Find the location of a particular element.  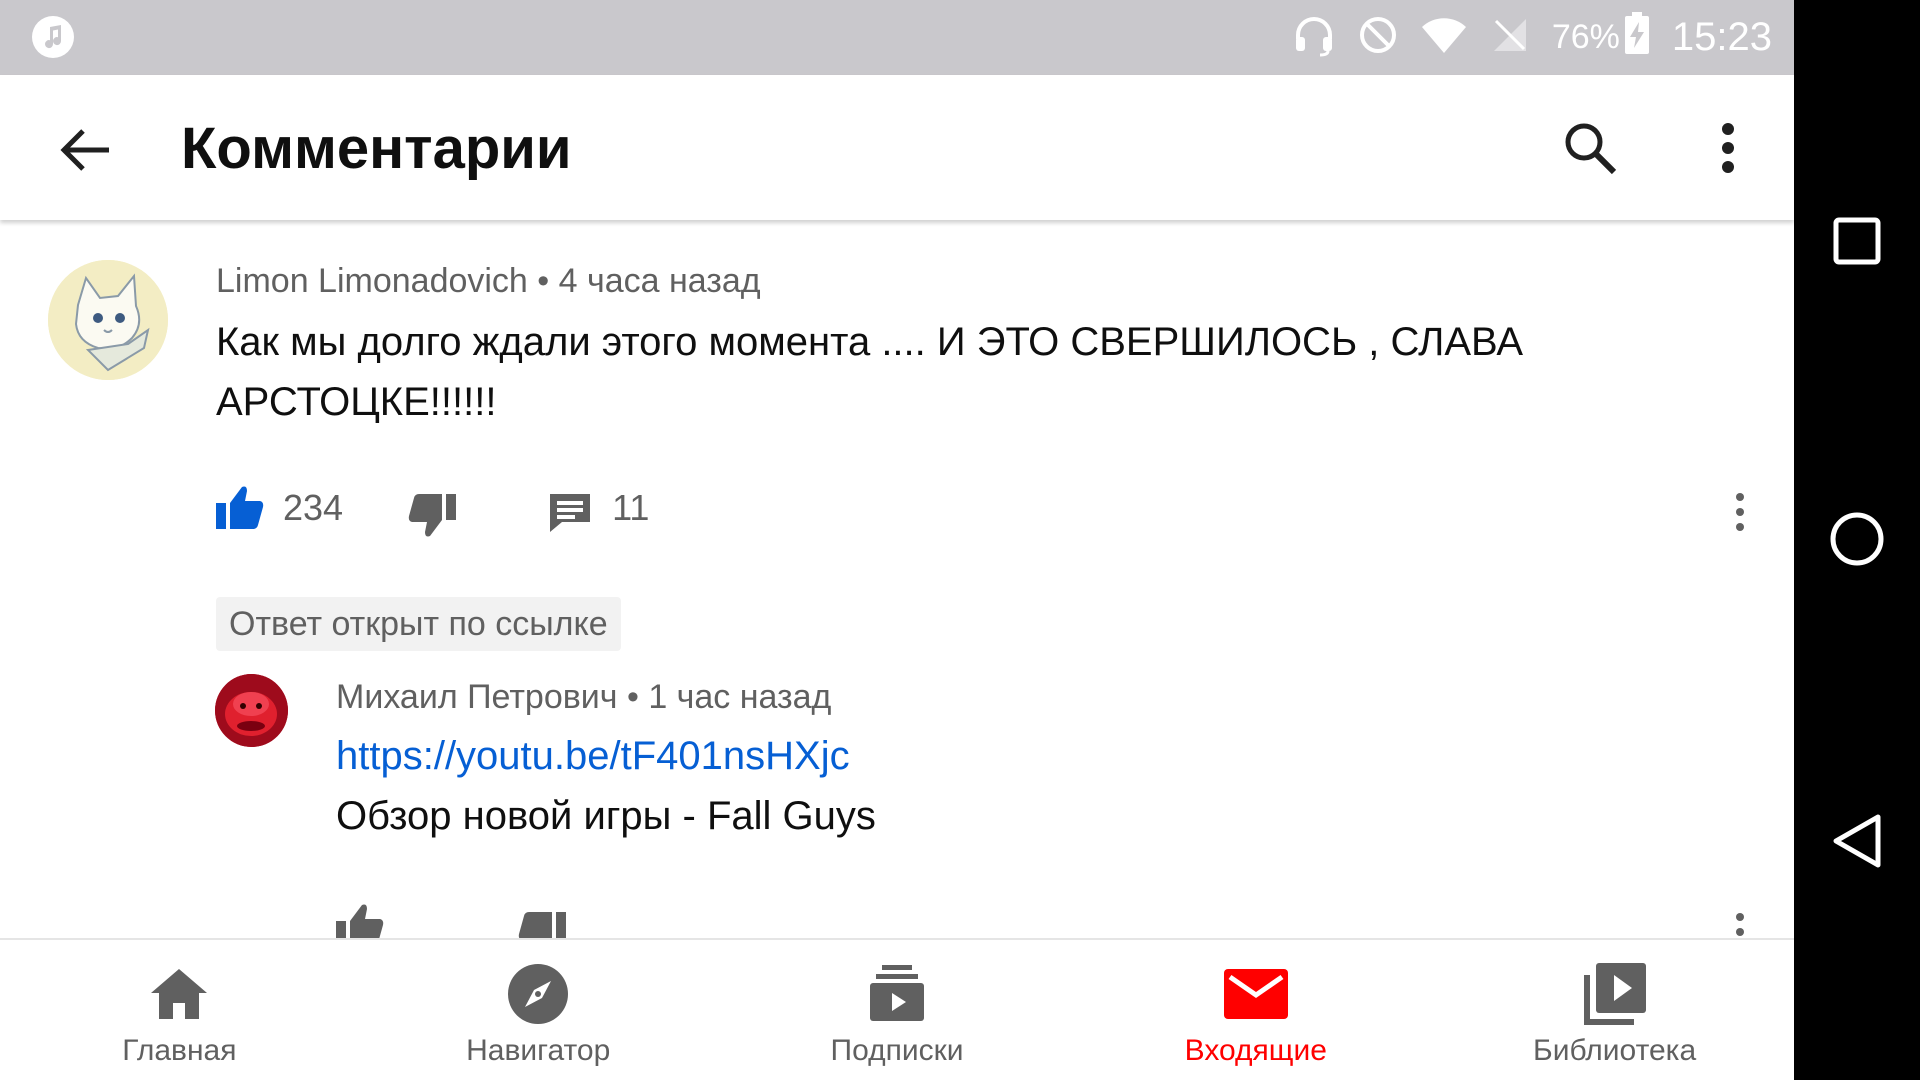

tab-home: Главная is located at coordinates (179, 1010).